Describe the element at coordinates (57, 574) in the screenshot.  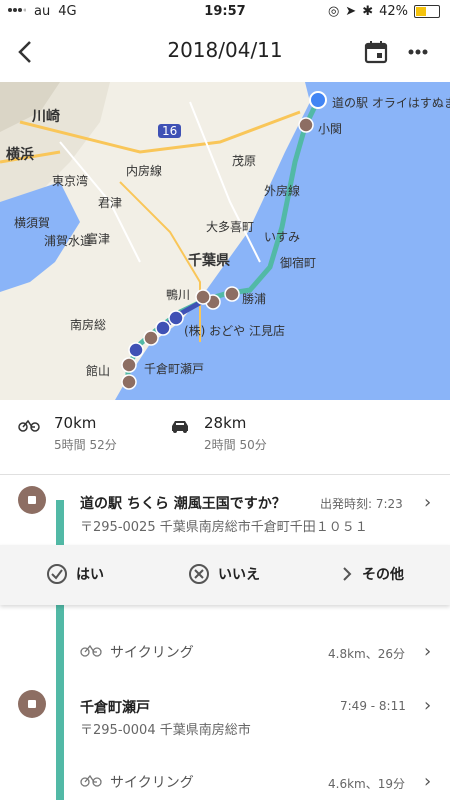
I see `check-circle-icon` at that location.